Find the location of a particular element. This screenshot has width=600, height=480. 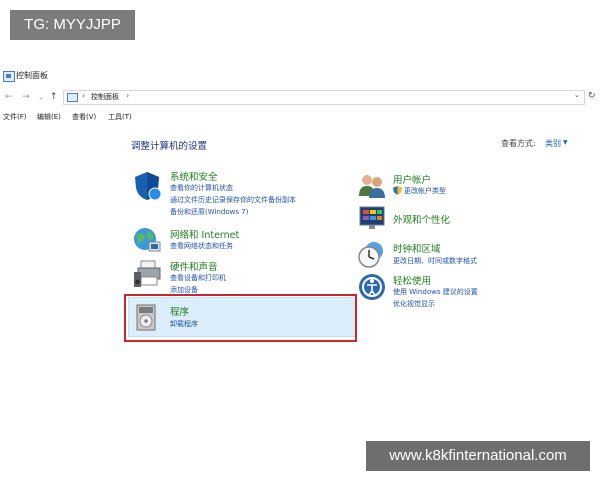

forward-arrow-icon: → is located at coordinates (26, 97).